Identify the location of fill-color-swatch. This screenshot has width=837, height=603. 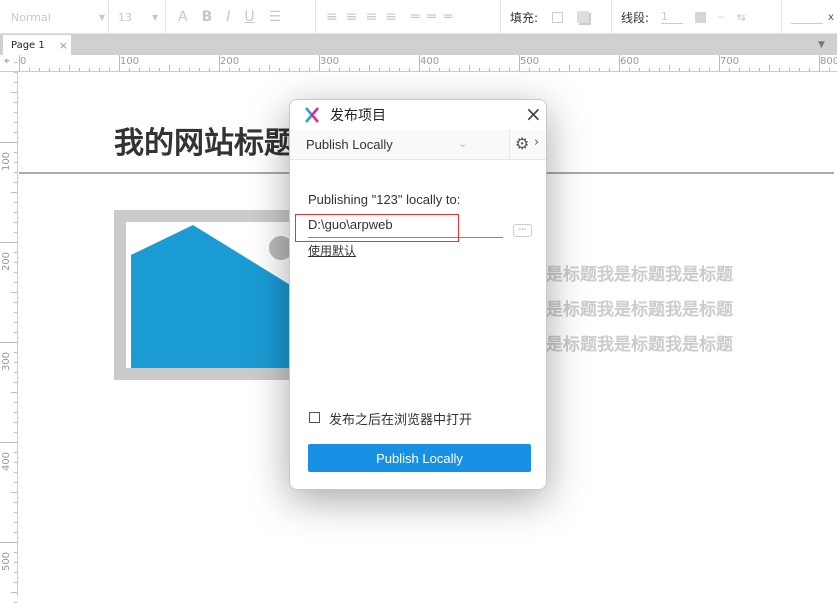
(558, 17).